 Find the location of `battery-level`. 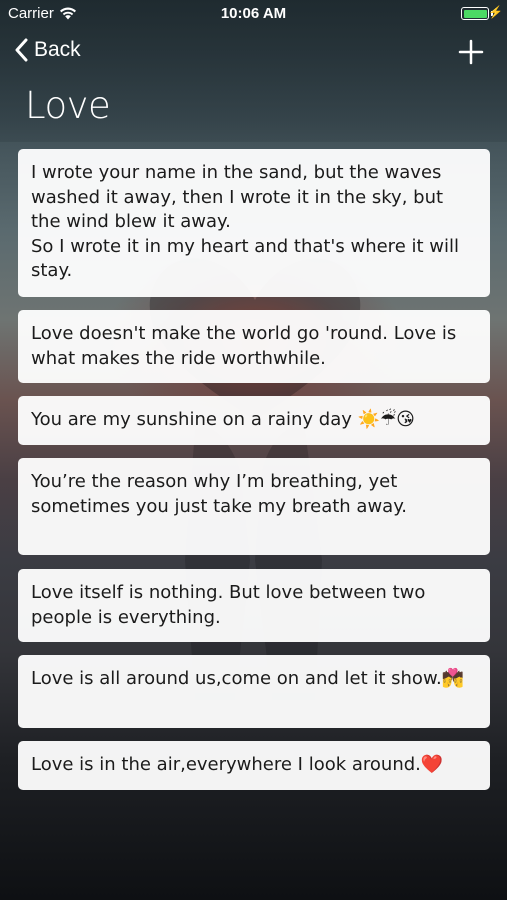

battery-level is located at coordinates (475, 13).